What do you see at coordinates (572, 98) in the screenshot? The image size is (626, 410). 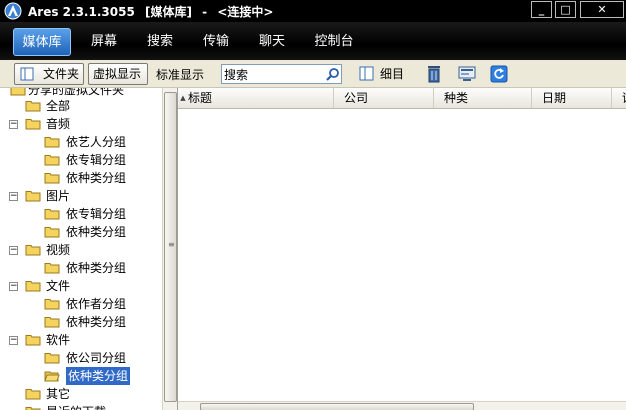 I see `column-date: 日期` at bounding box center [572, 98].